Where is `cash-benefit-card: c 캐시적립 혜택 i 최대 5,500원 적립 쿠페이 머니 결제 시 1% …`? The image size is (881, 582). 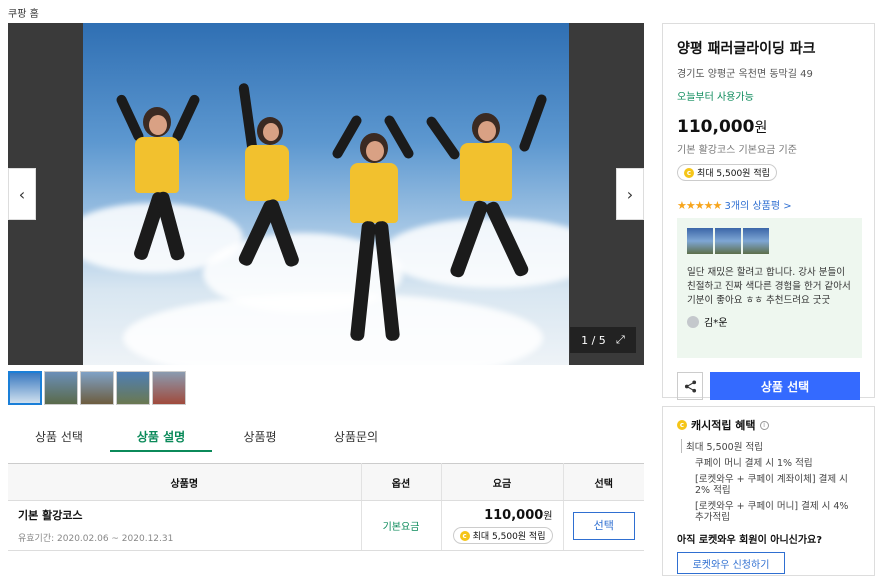 cash-benefit-card: c 캐시적립 혜택 i 최대 5,500원 적립 쿠페이 머니 결제 시 1% … is located at coordinates (768, 491).